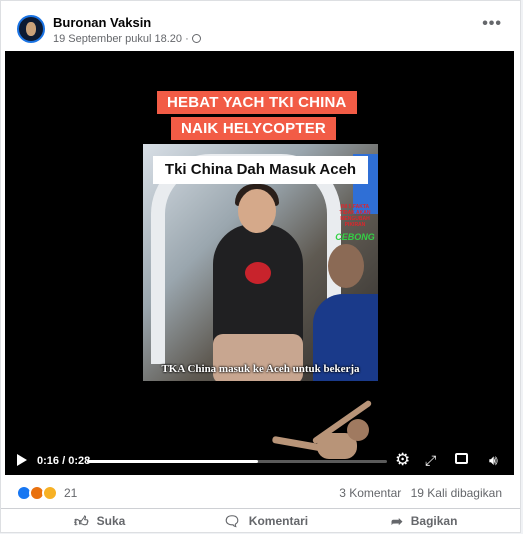 The height and width of the screenshot is (534, 523). I want to click on share-icon: ➦, so click(397, 521).